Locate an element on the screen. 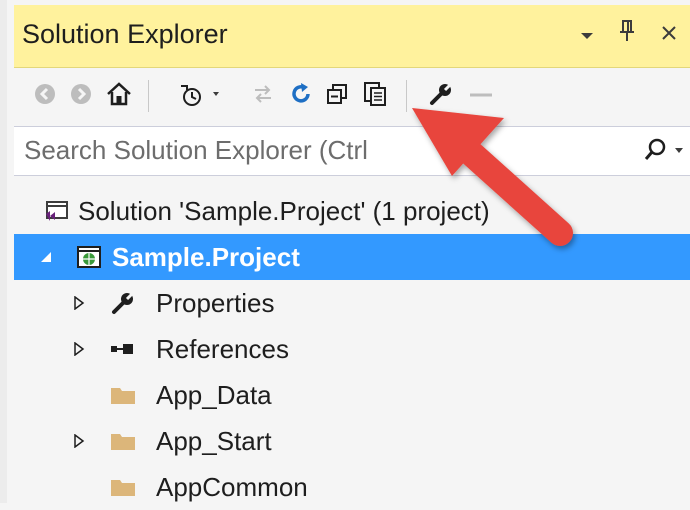 The image size is (690, 510). show-all-files-icon is located at coordinates (375, 96).